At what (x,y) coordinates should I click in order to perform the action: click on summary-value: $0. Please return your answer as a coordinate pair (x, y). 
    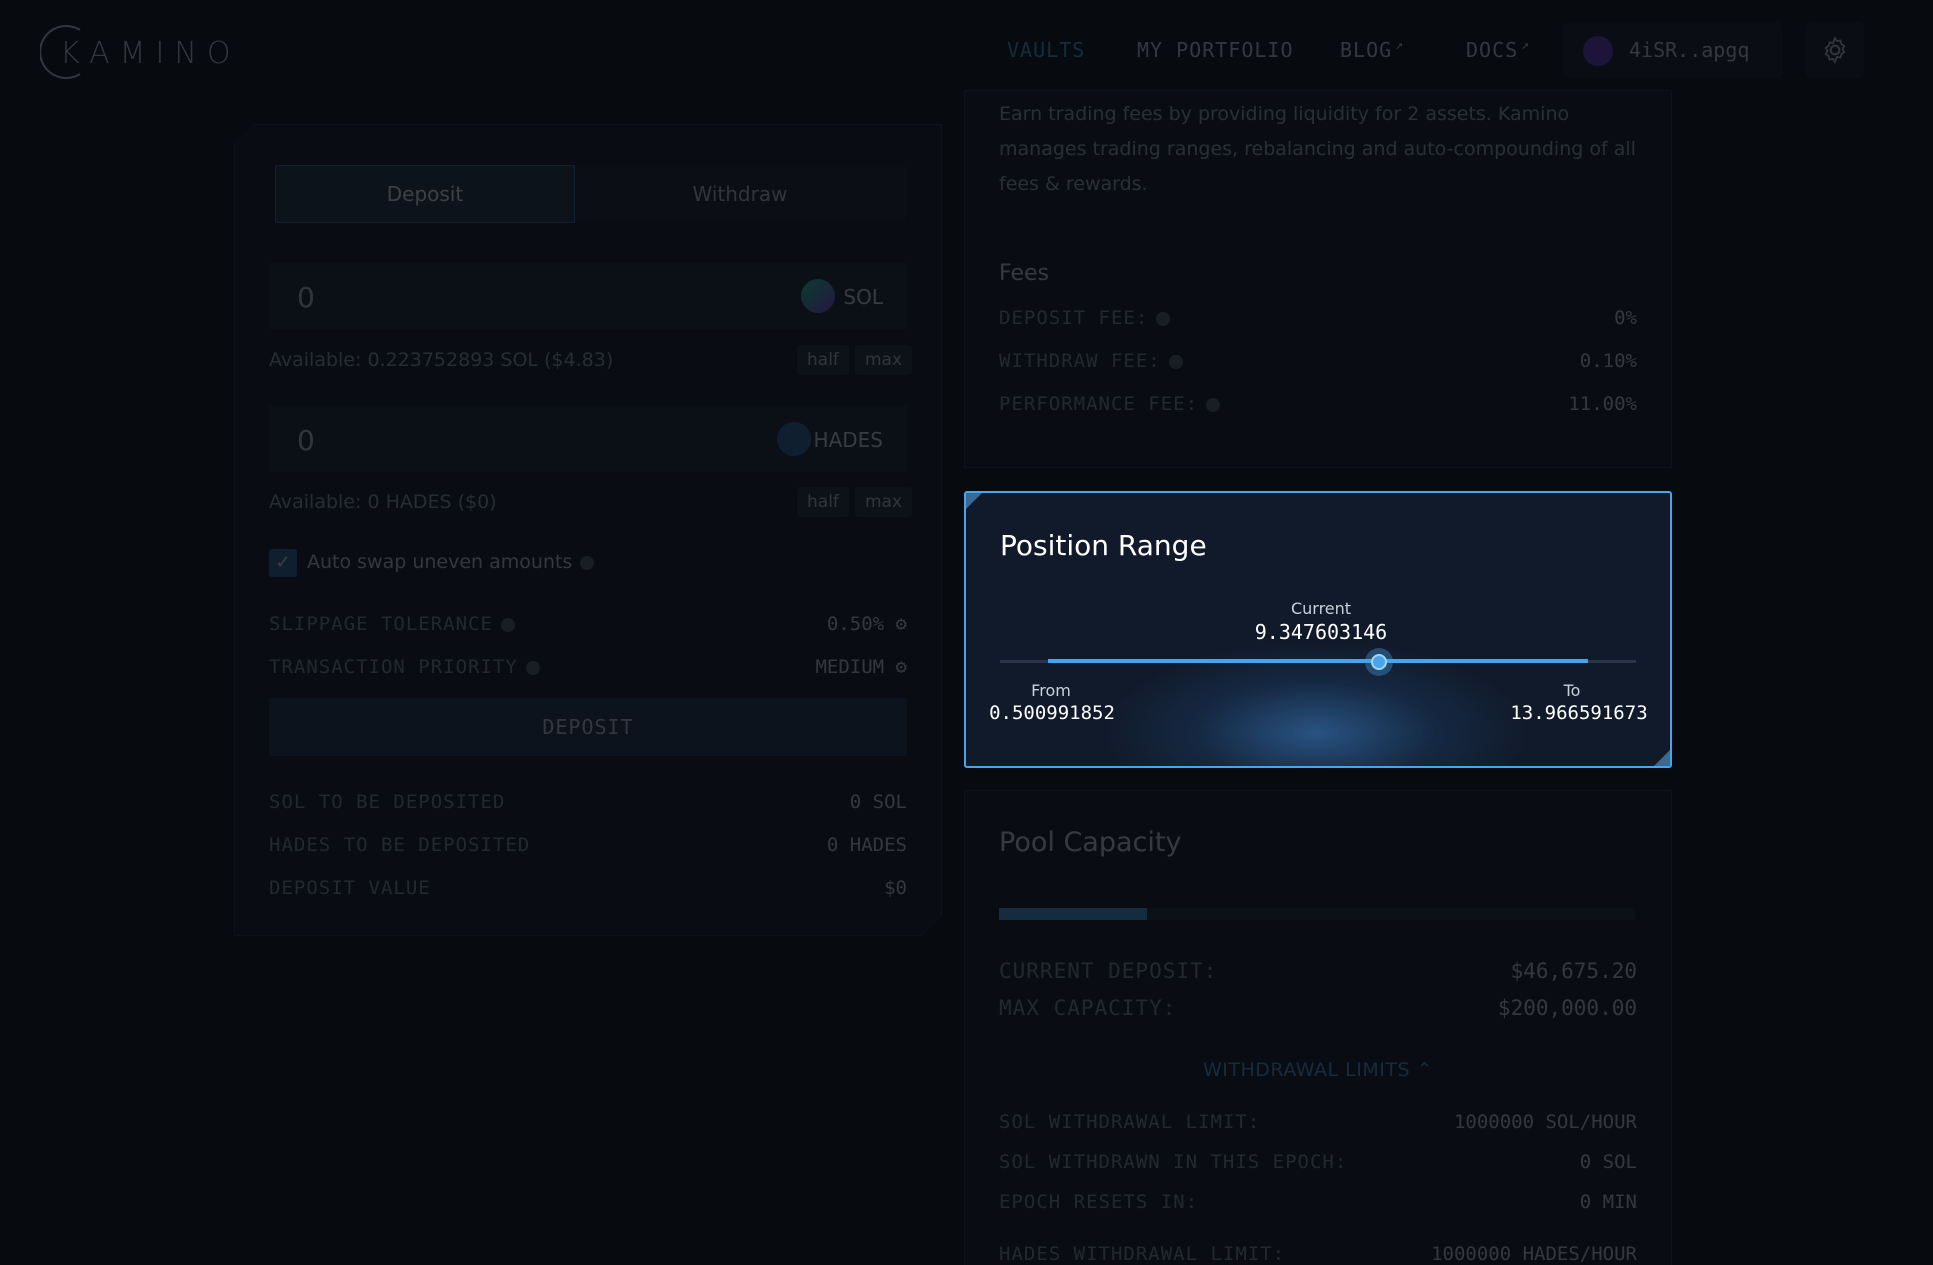
    Looking at the image, I should click on (895, 888).